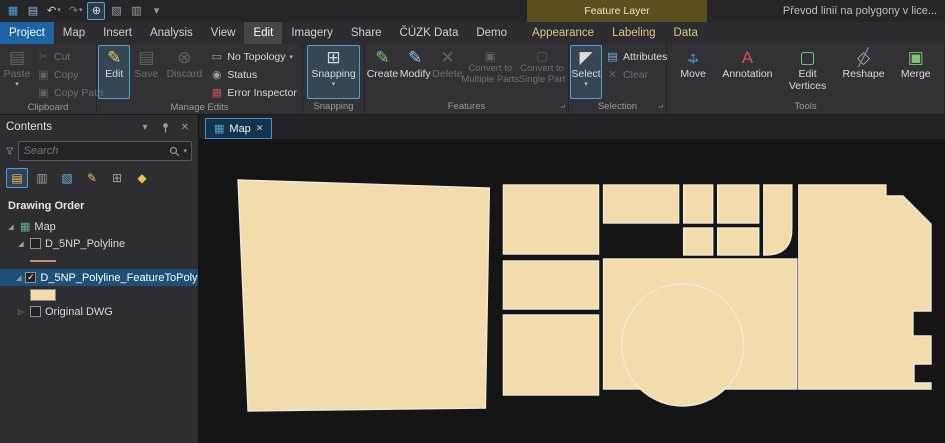 The width and height of the screenshot is (945, 443). What do you see at coordinates (171, 33) in the screenshot?
I see `ribbon-tab-analysis: Analysis` at bounding box center [171, 33].